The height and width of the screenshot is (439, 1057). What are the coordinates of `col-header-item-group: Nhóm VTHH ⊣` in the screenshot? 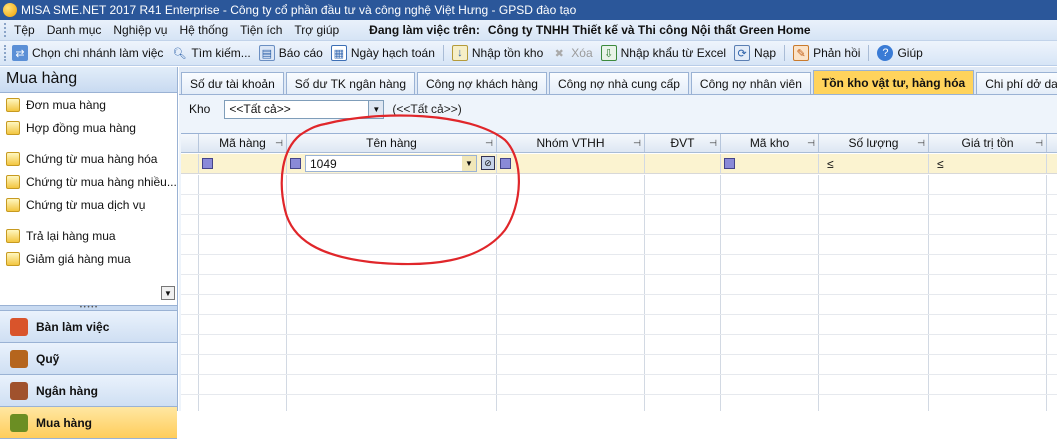 It's located at (571, 143).